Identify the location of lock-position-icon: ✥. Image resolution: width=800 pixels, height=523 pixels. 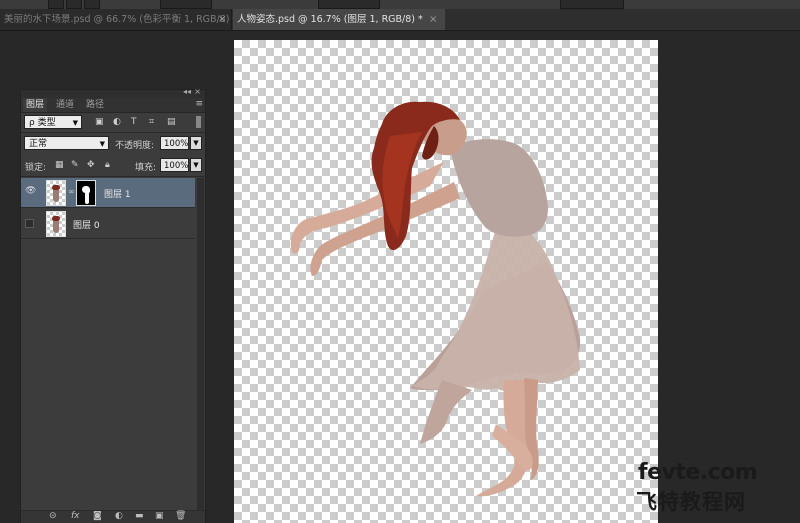
(91, 165).